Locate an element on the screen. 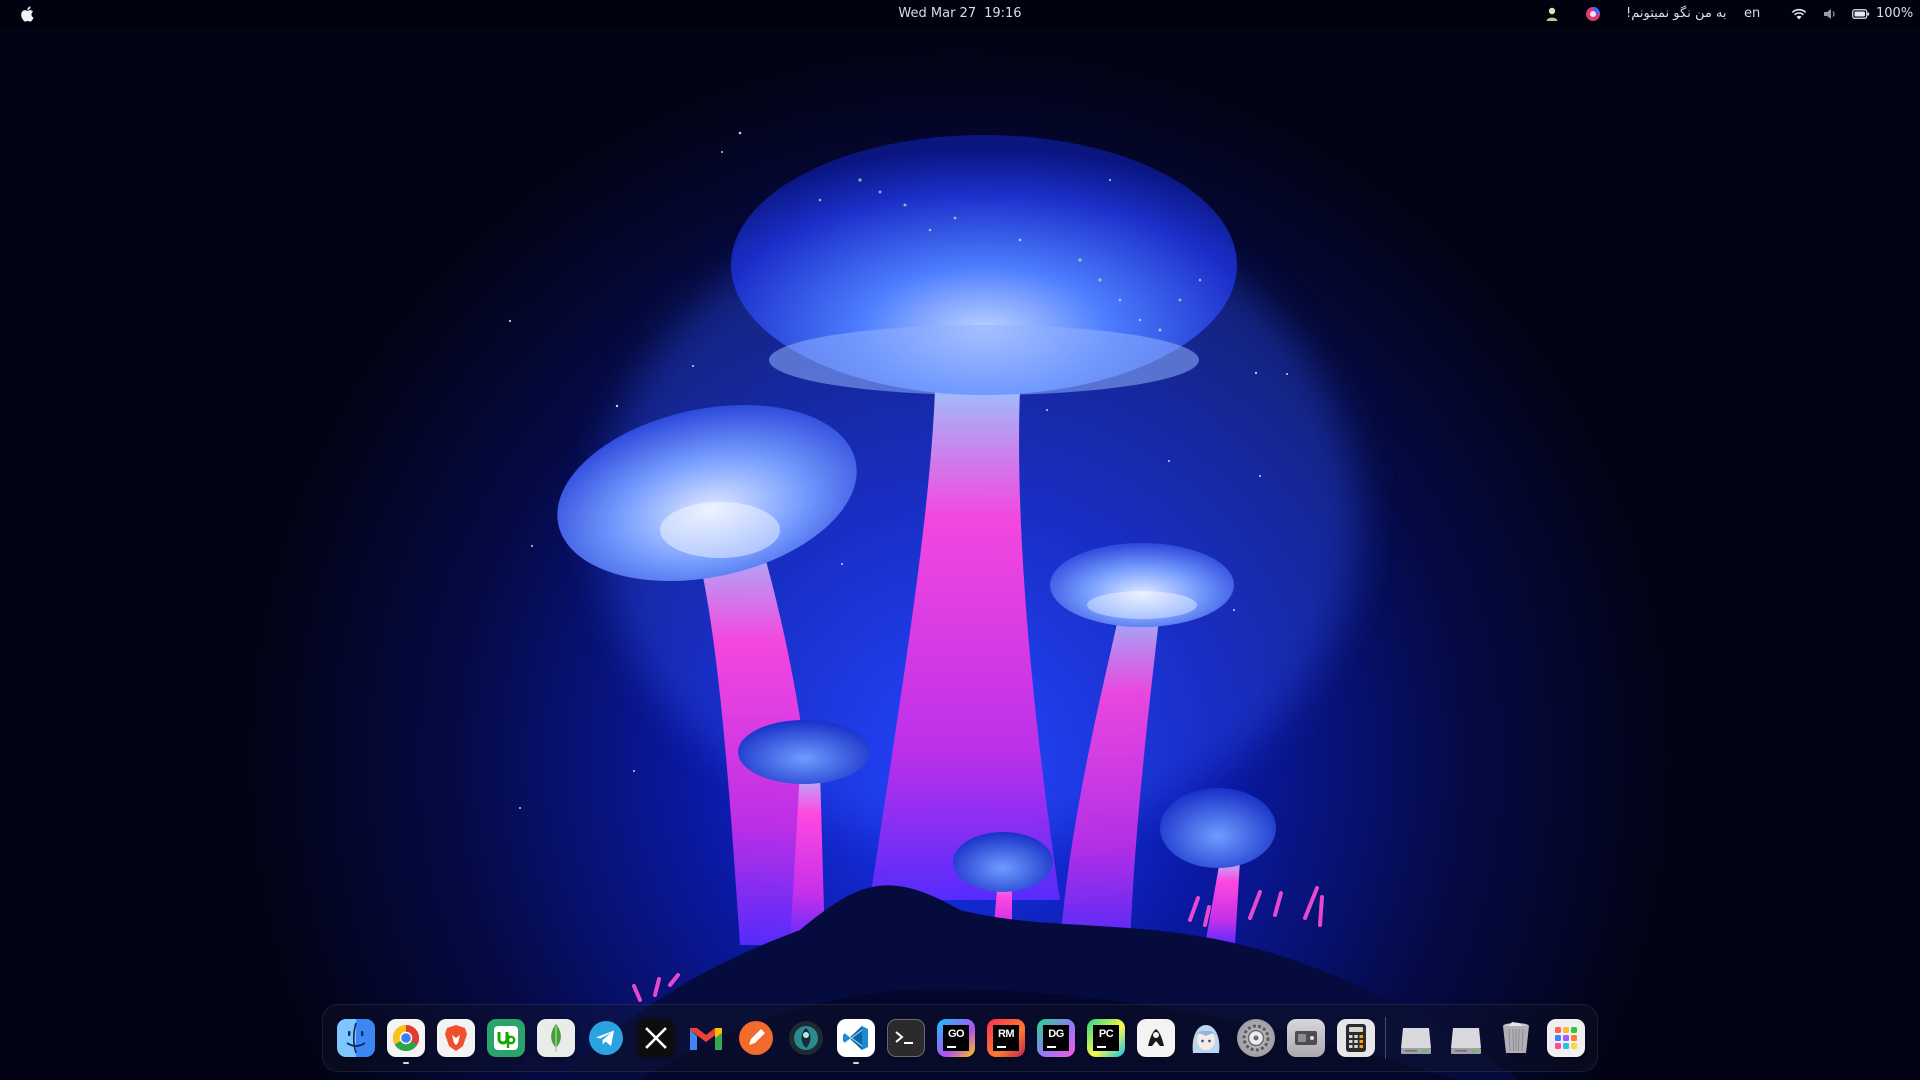  battery-percentage: 100% is located at coordinates (1894, 14).